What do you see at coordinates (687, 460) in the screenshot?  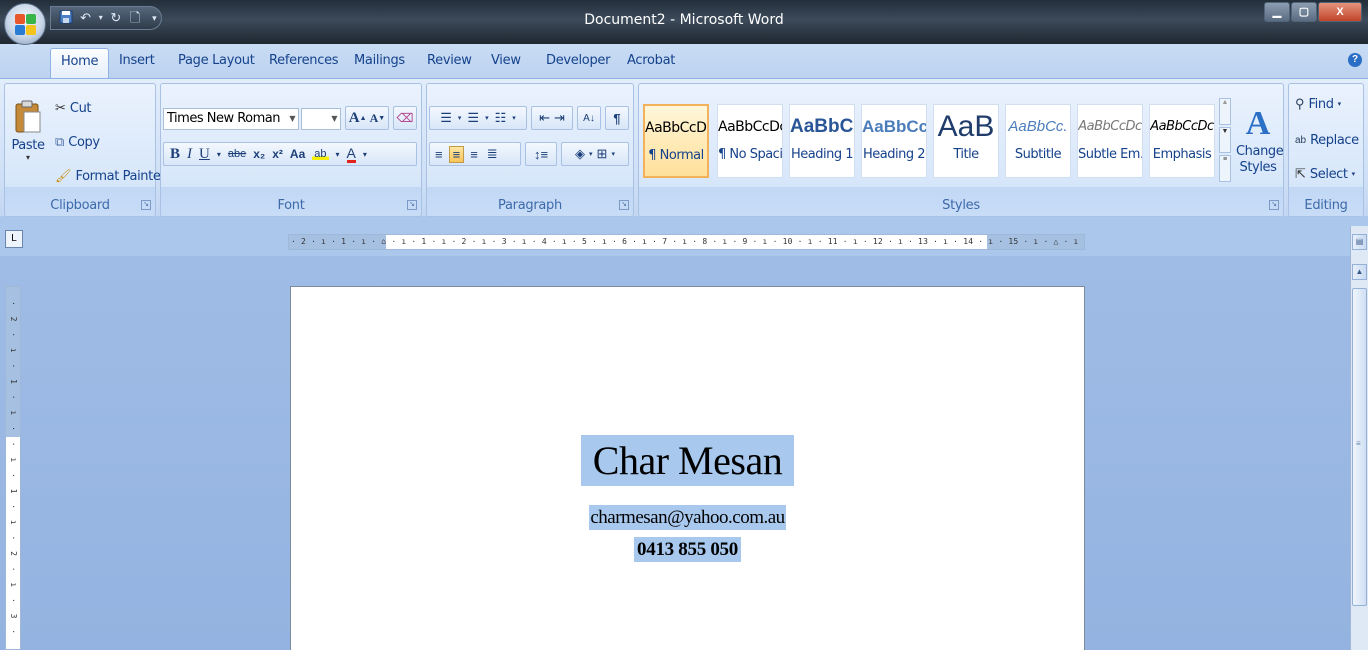 I see `doc-line-name: Char Mesan` at bounding box center [687, 460].